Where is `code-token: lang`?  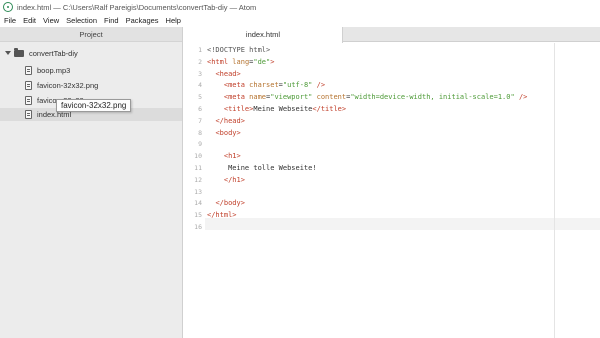
code-token: lang is located at coordinates (241, 61).